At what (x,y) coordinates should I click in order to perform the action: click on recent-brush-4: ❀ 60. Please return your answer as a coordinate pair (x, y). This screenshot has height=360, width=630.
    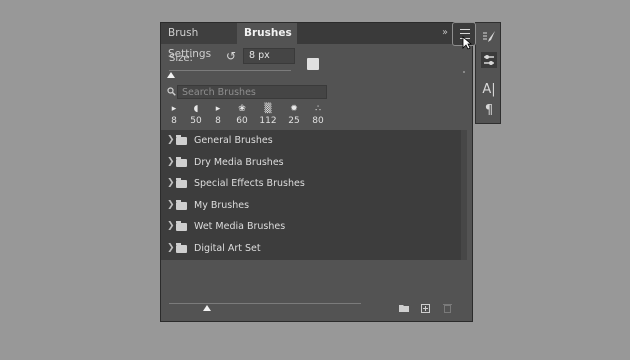
    Looking at the image, I should click on (242, 116).